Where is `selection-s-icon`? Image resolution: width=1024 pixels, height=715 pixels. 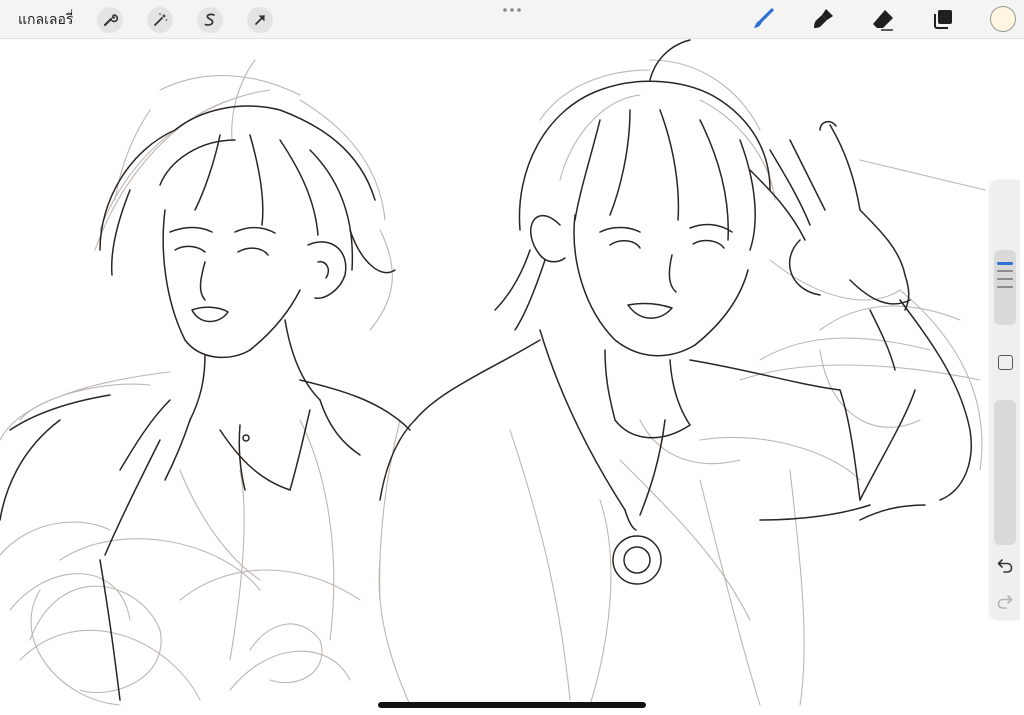
selection-s-icon is located at coordinates (209, 19).